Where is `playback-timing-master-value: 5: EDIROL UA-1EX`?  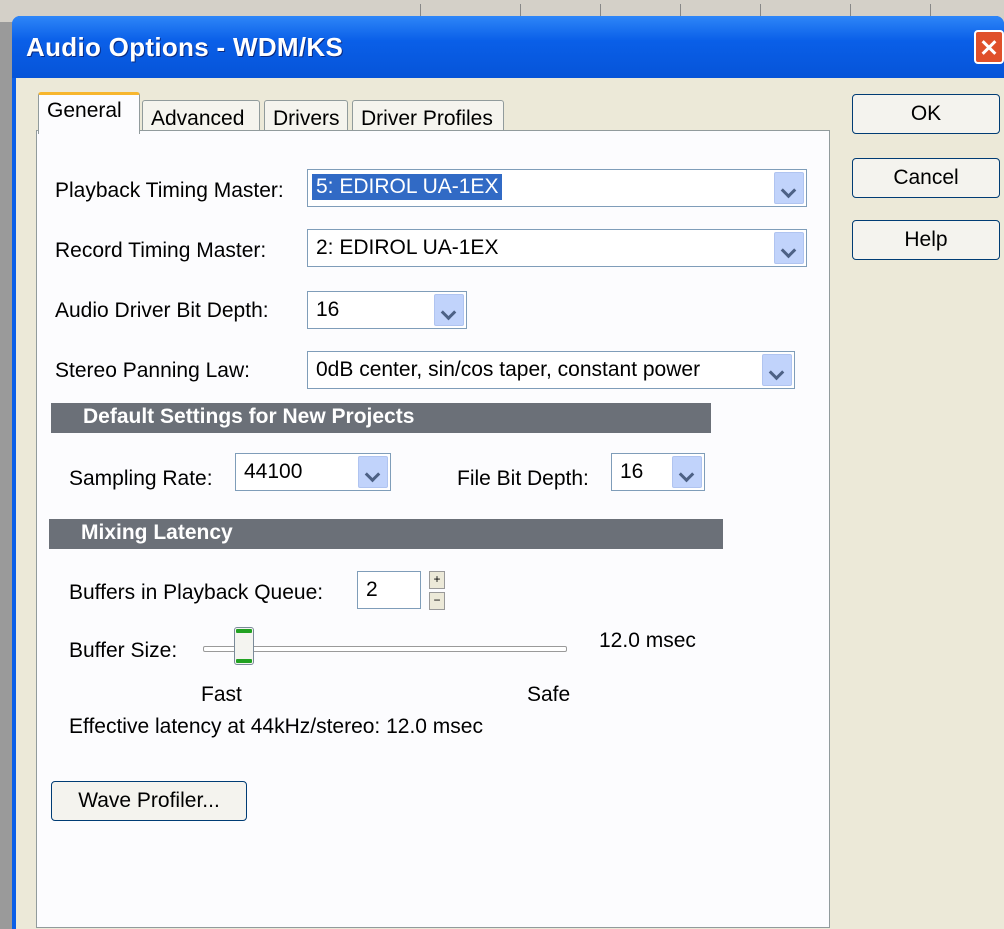 playback-timing-master-value: 5: EDIROL UA-1EX is located at coordinates (407, 187).